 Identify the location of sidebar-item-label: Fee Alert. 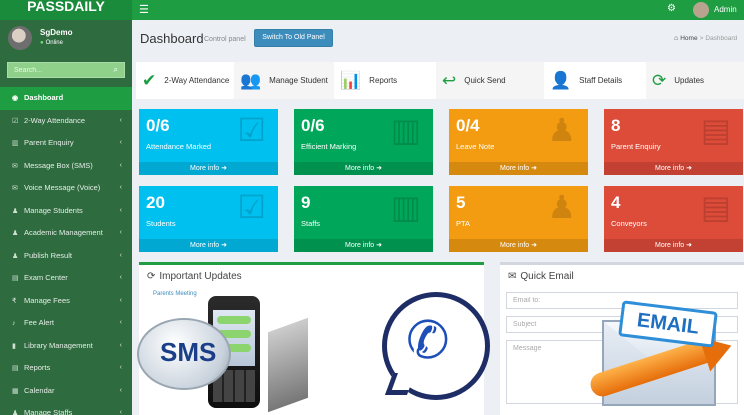
(39, 322).